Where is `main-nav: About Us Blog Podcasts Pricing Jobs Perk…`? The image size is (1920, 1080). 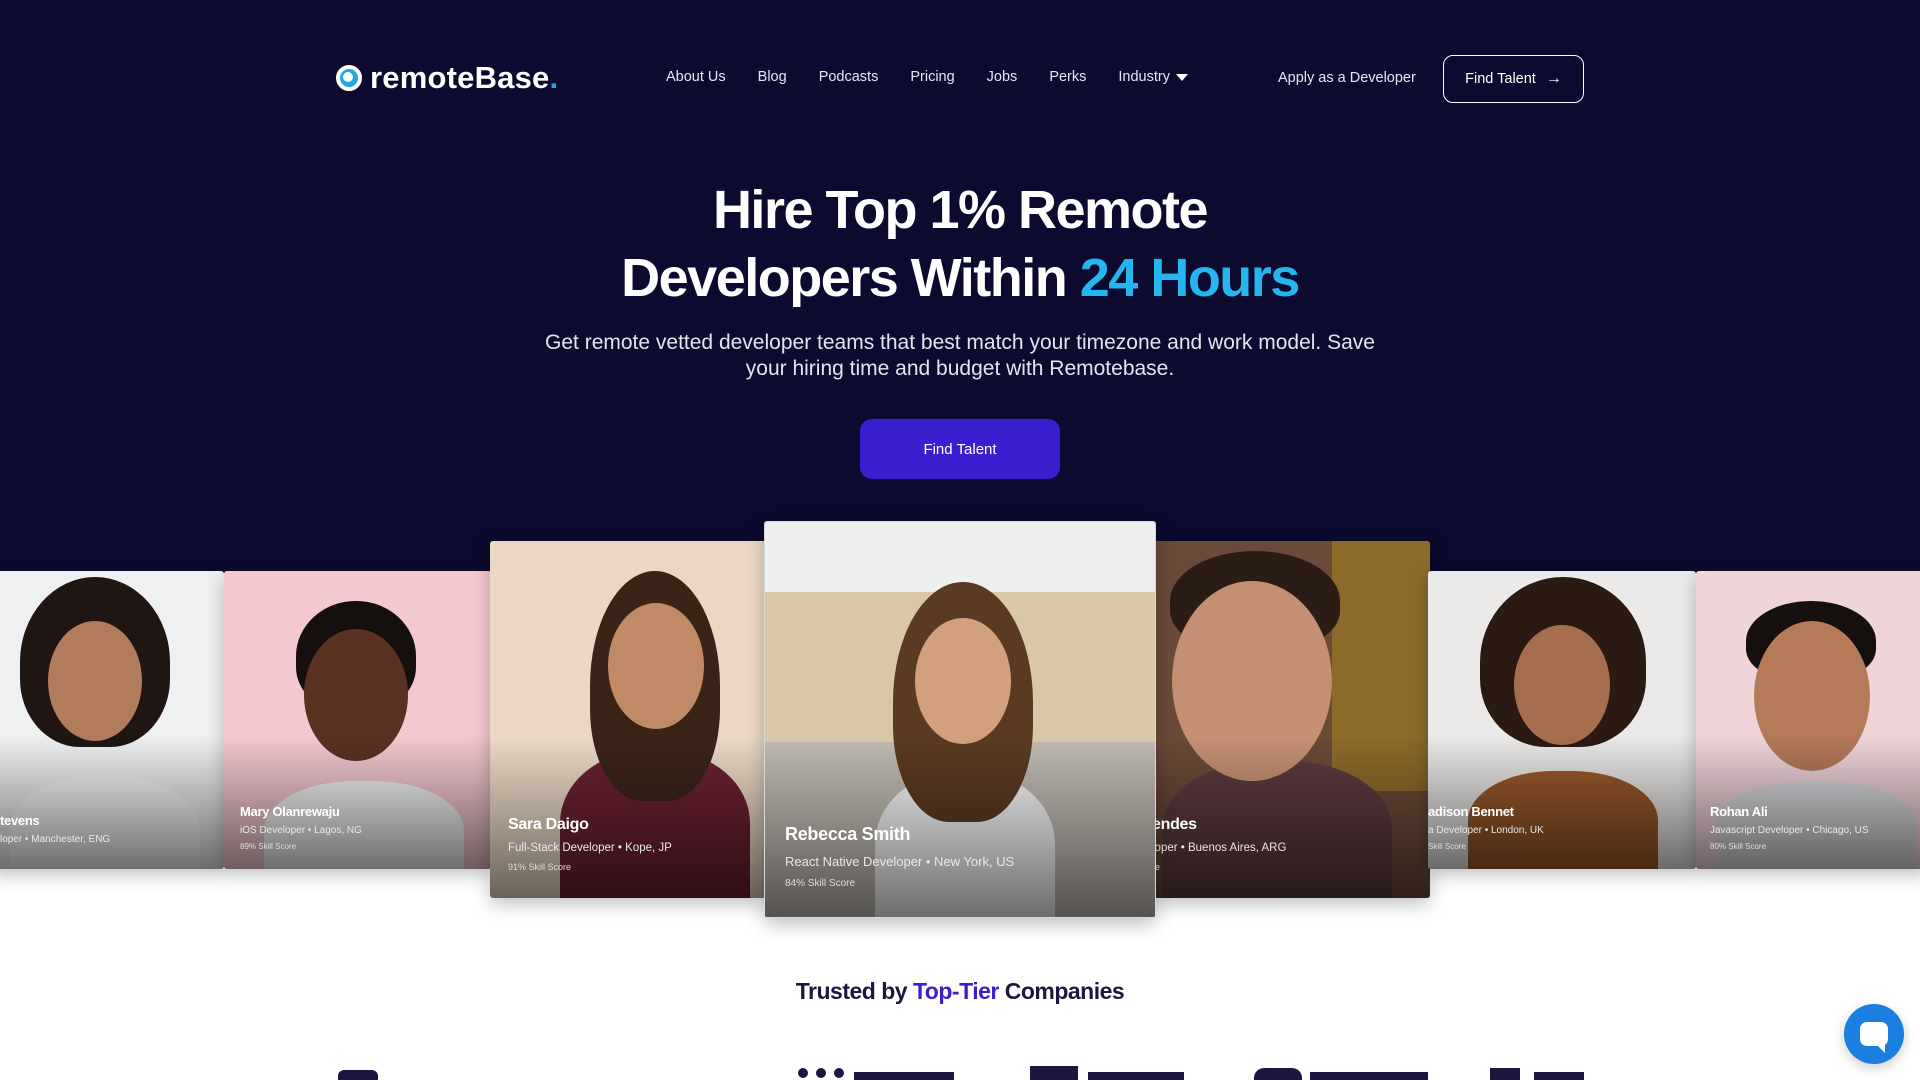 main-nav: About Us Blog Podcasts Pricing Jobs Perk… is located at coordinates (943, 77).